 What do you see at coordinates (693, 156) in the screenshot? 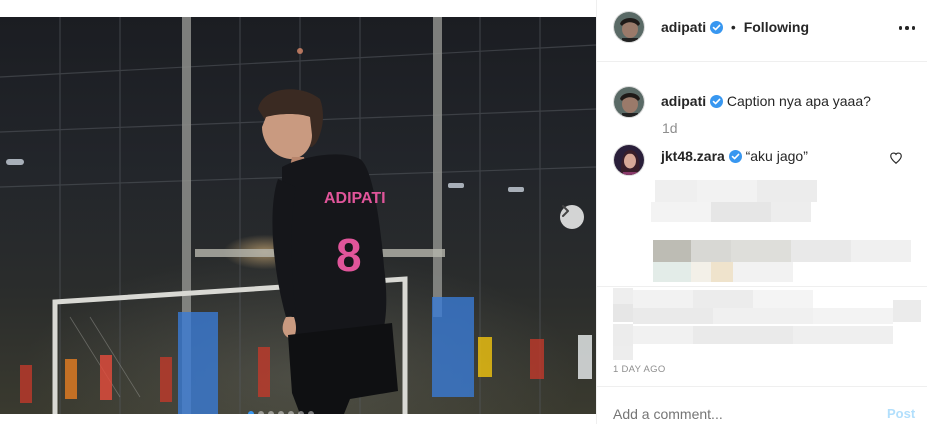
I see `comment-username: jkt48.zara` at bounding box center [693, 156].